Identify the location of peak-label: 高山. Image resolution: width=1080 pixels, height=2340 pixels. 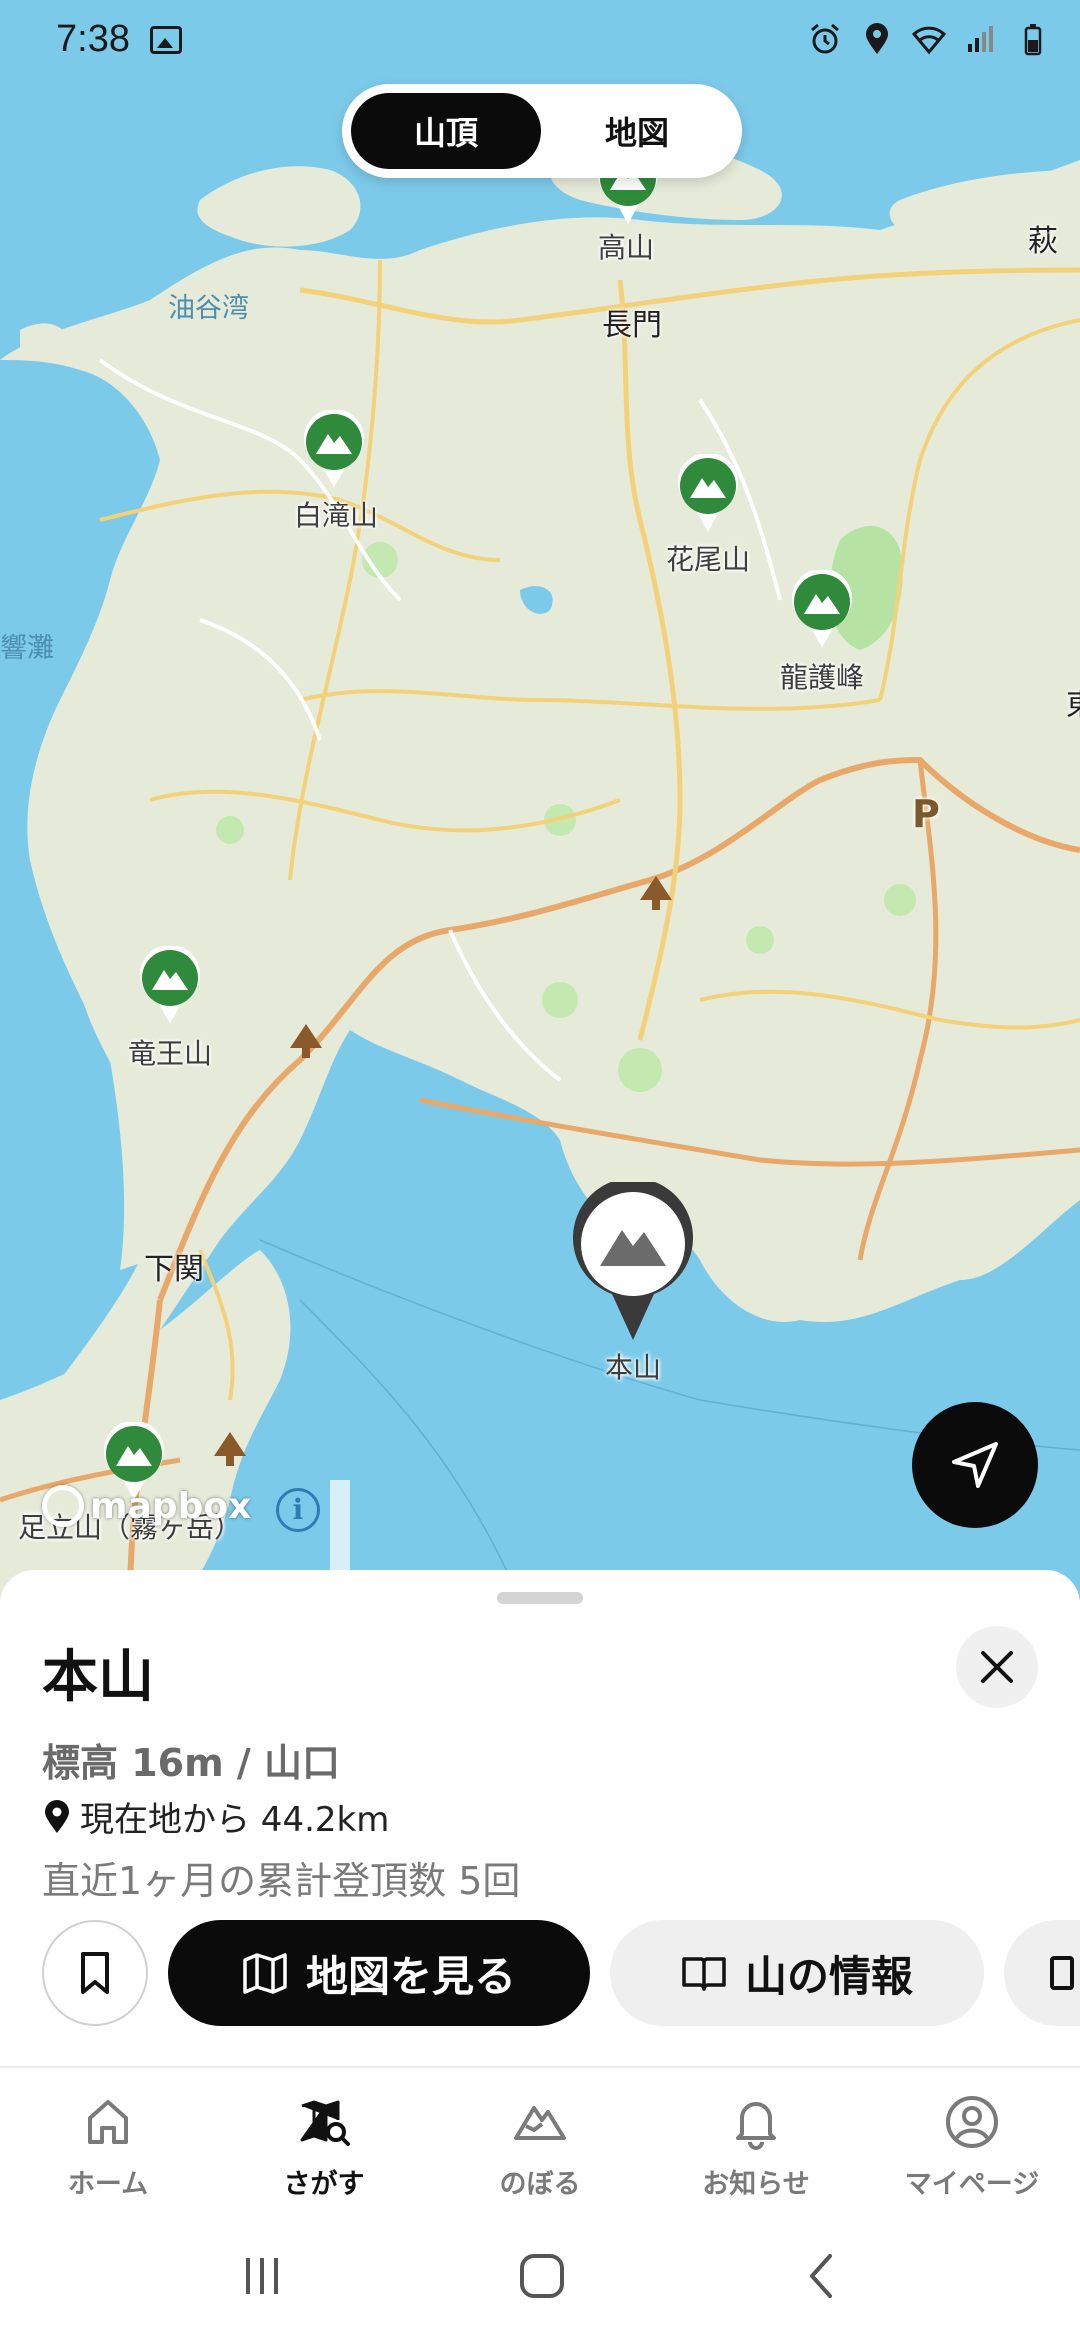
(626, 247).